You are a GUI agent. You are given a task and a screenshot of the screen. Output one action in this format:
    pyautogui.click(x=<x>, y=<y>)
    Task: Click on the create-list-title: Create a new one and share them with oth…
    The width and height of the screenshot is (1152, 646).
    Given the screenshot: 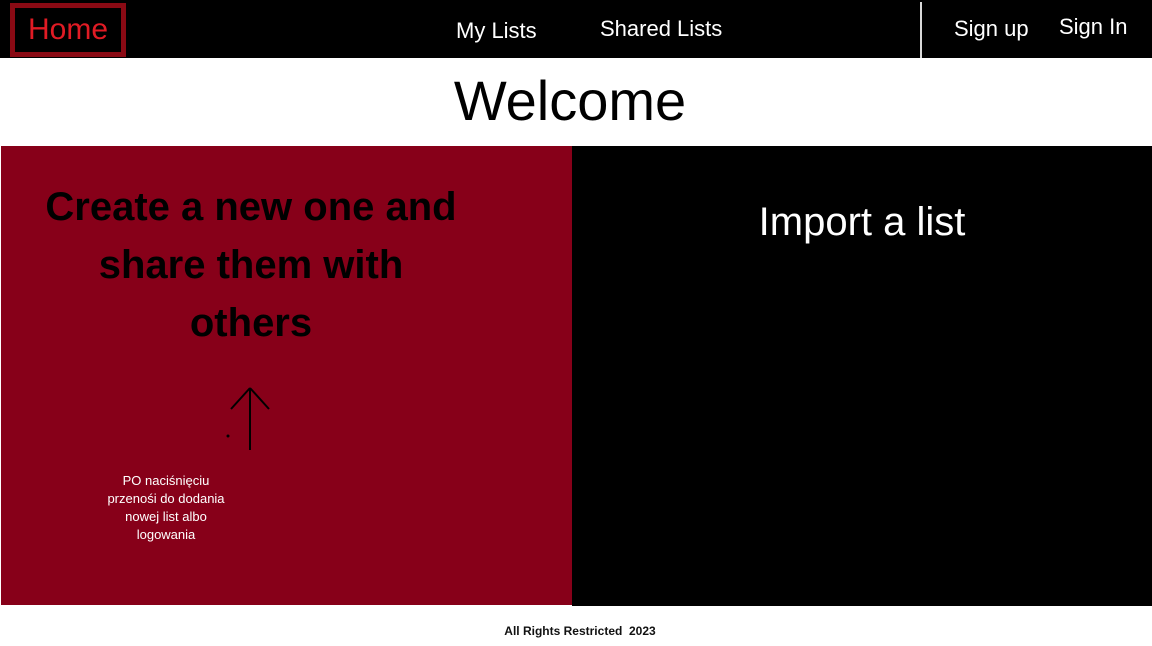 What is the action you would take?
    pyautogui.click(x=251, y=265)
    